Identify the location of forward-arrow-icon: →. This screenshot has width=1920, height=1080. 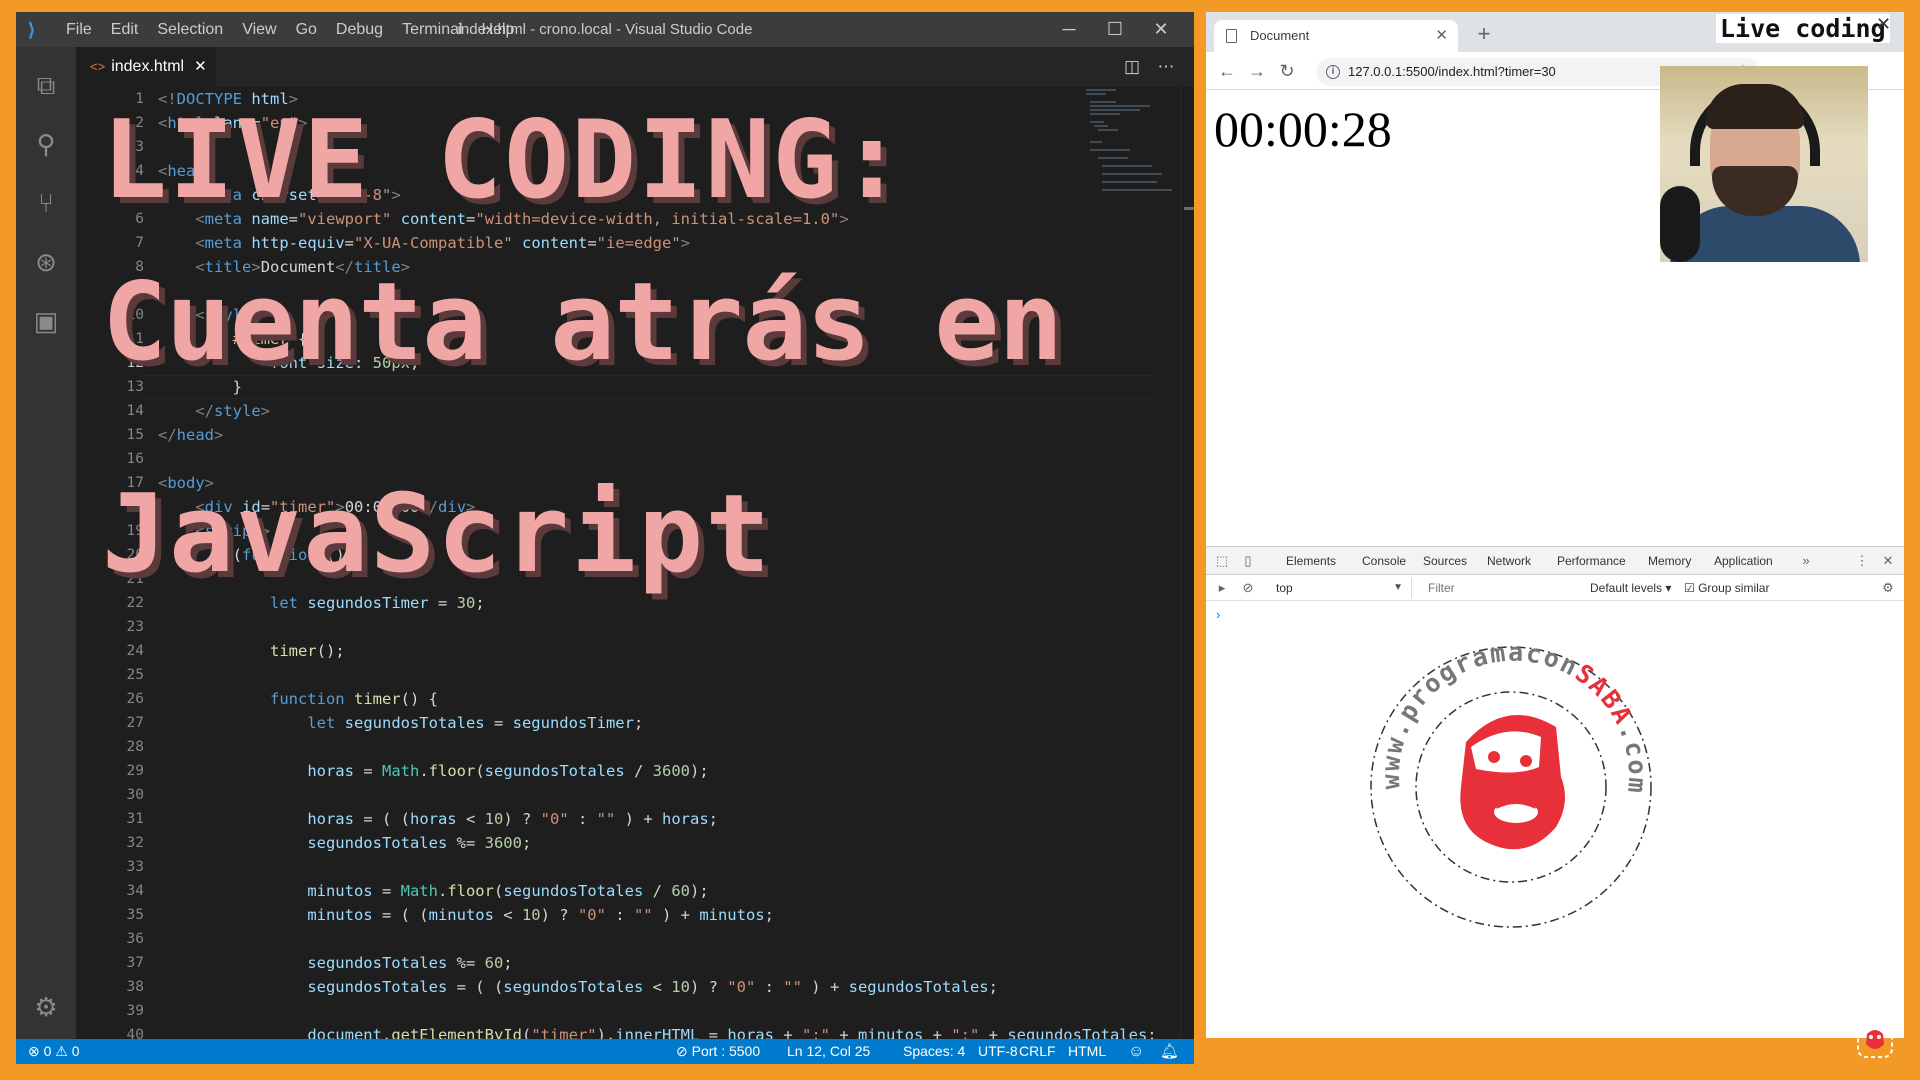
(1257, 71).